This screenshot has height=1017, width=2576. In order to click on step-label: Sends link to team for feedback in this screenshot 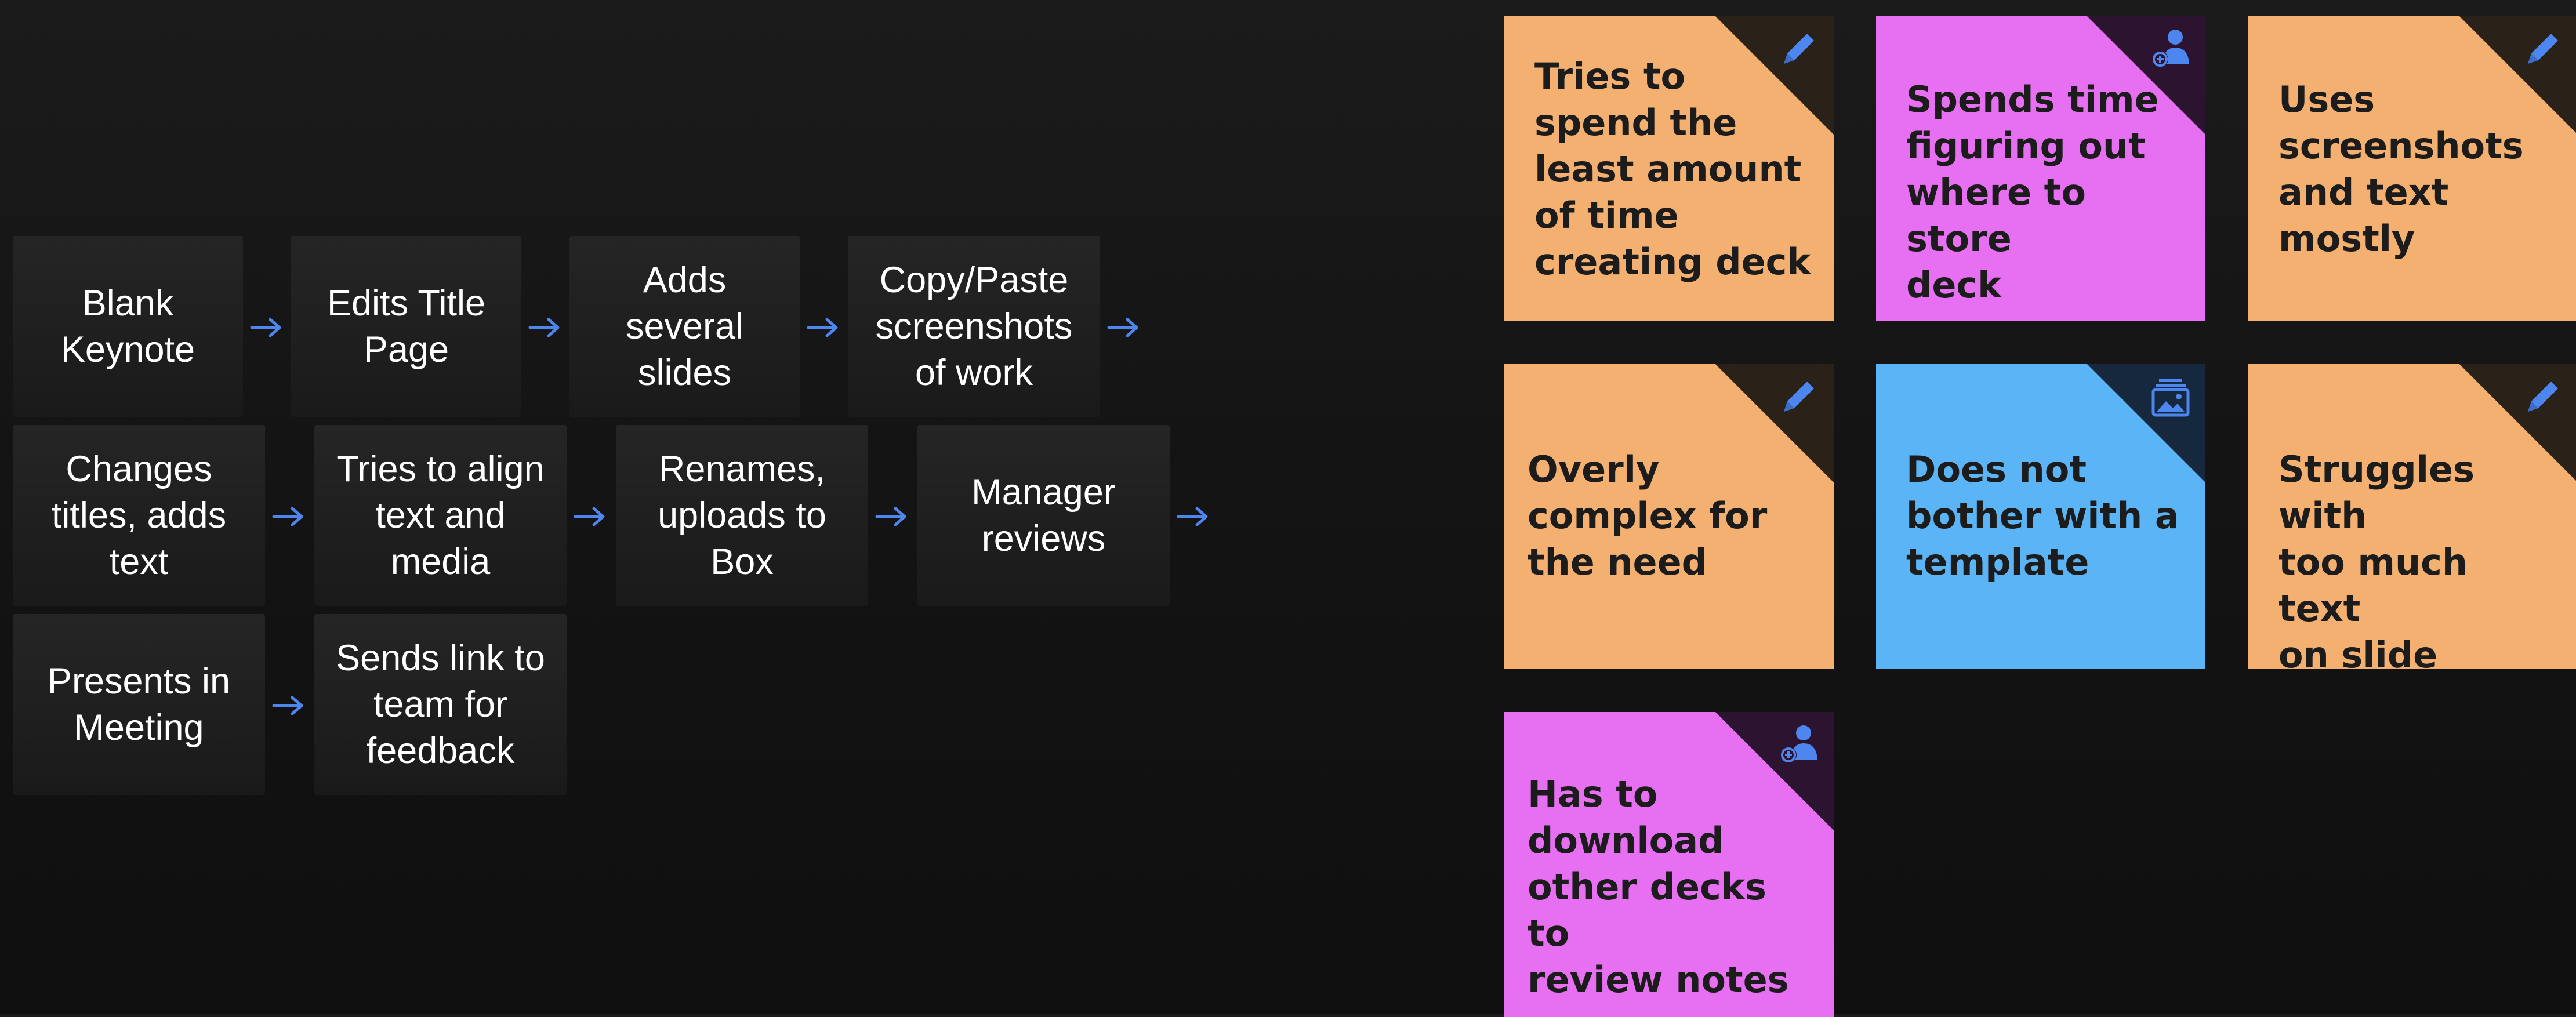, I will do `click(440, 704)`.